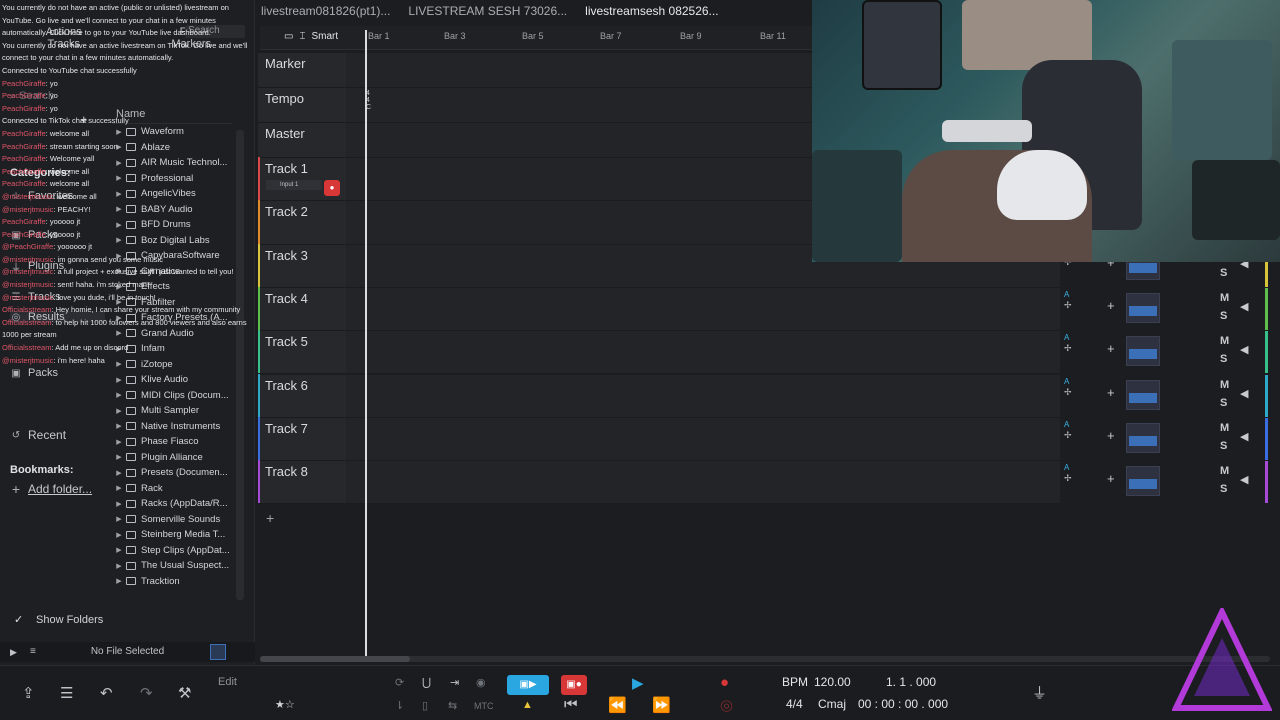 This screenshot has height=720, width=1280. Describe the element at coordinates (172, 272) in the screenshot. I see `file-folder-row: ▶ Cymatics` at that location.